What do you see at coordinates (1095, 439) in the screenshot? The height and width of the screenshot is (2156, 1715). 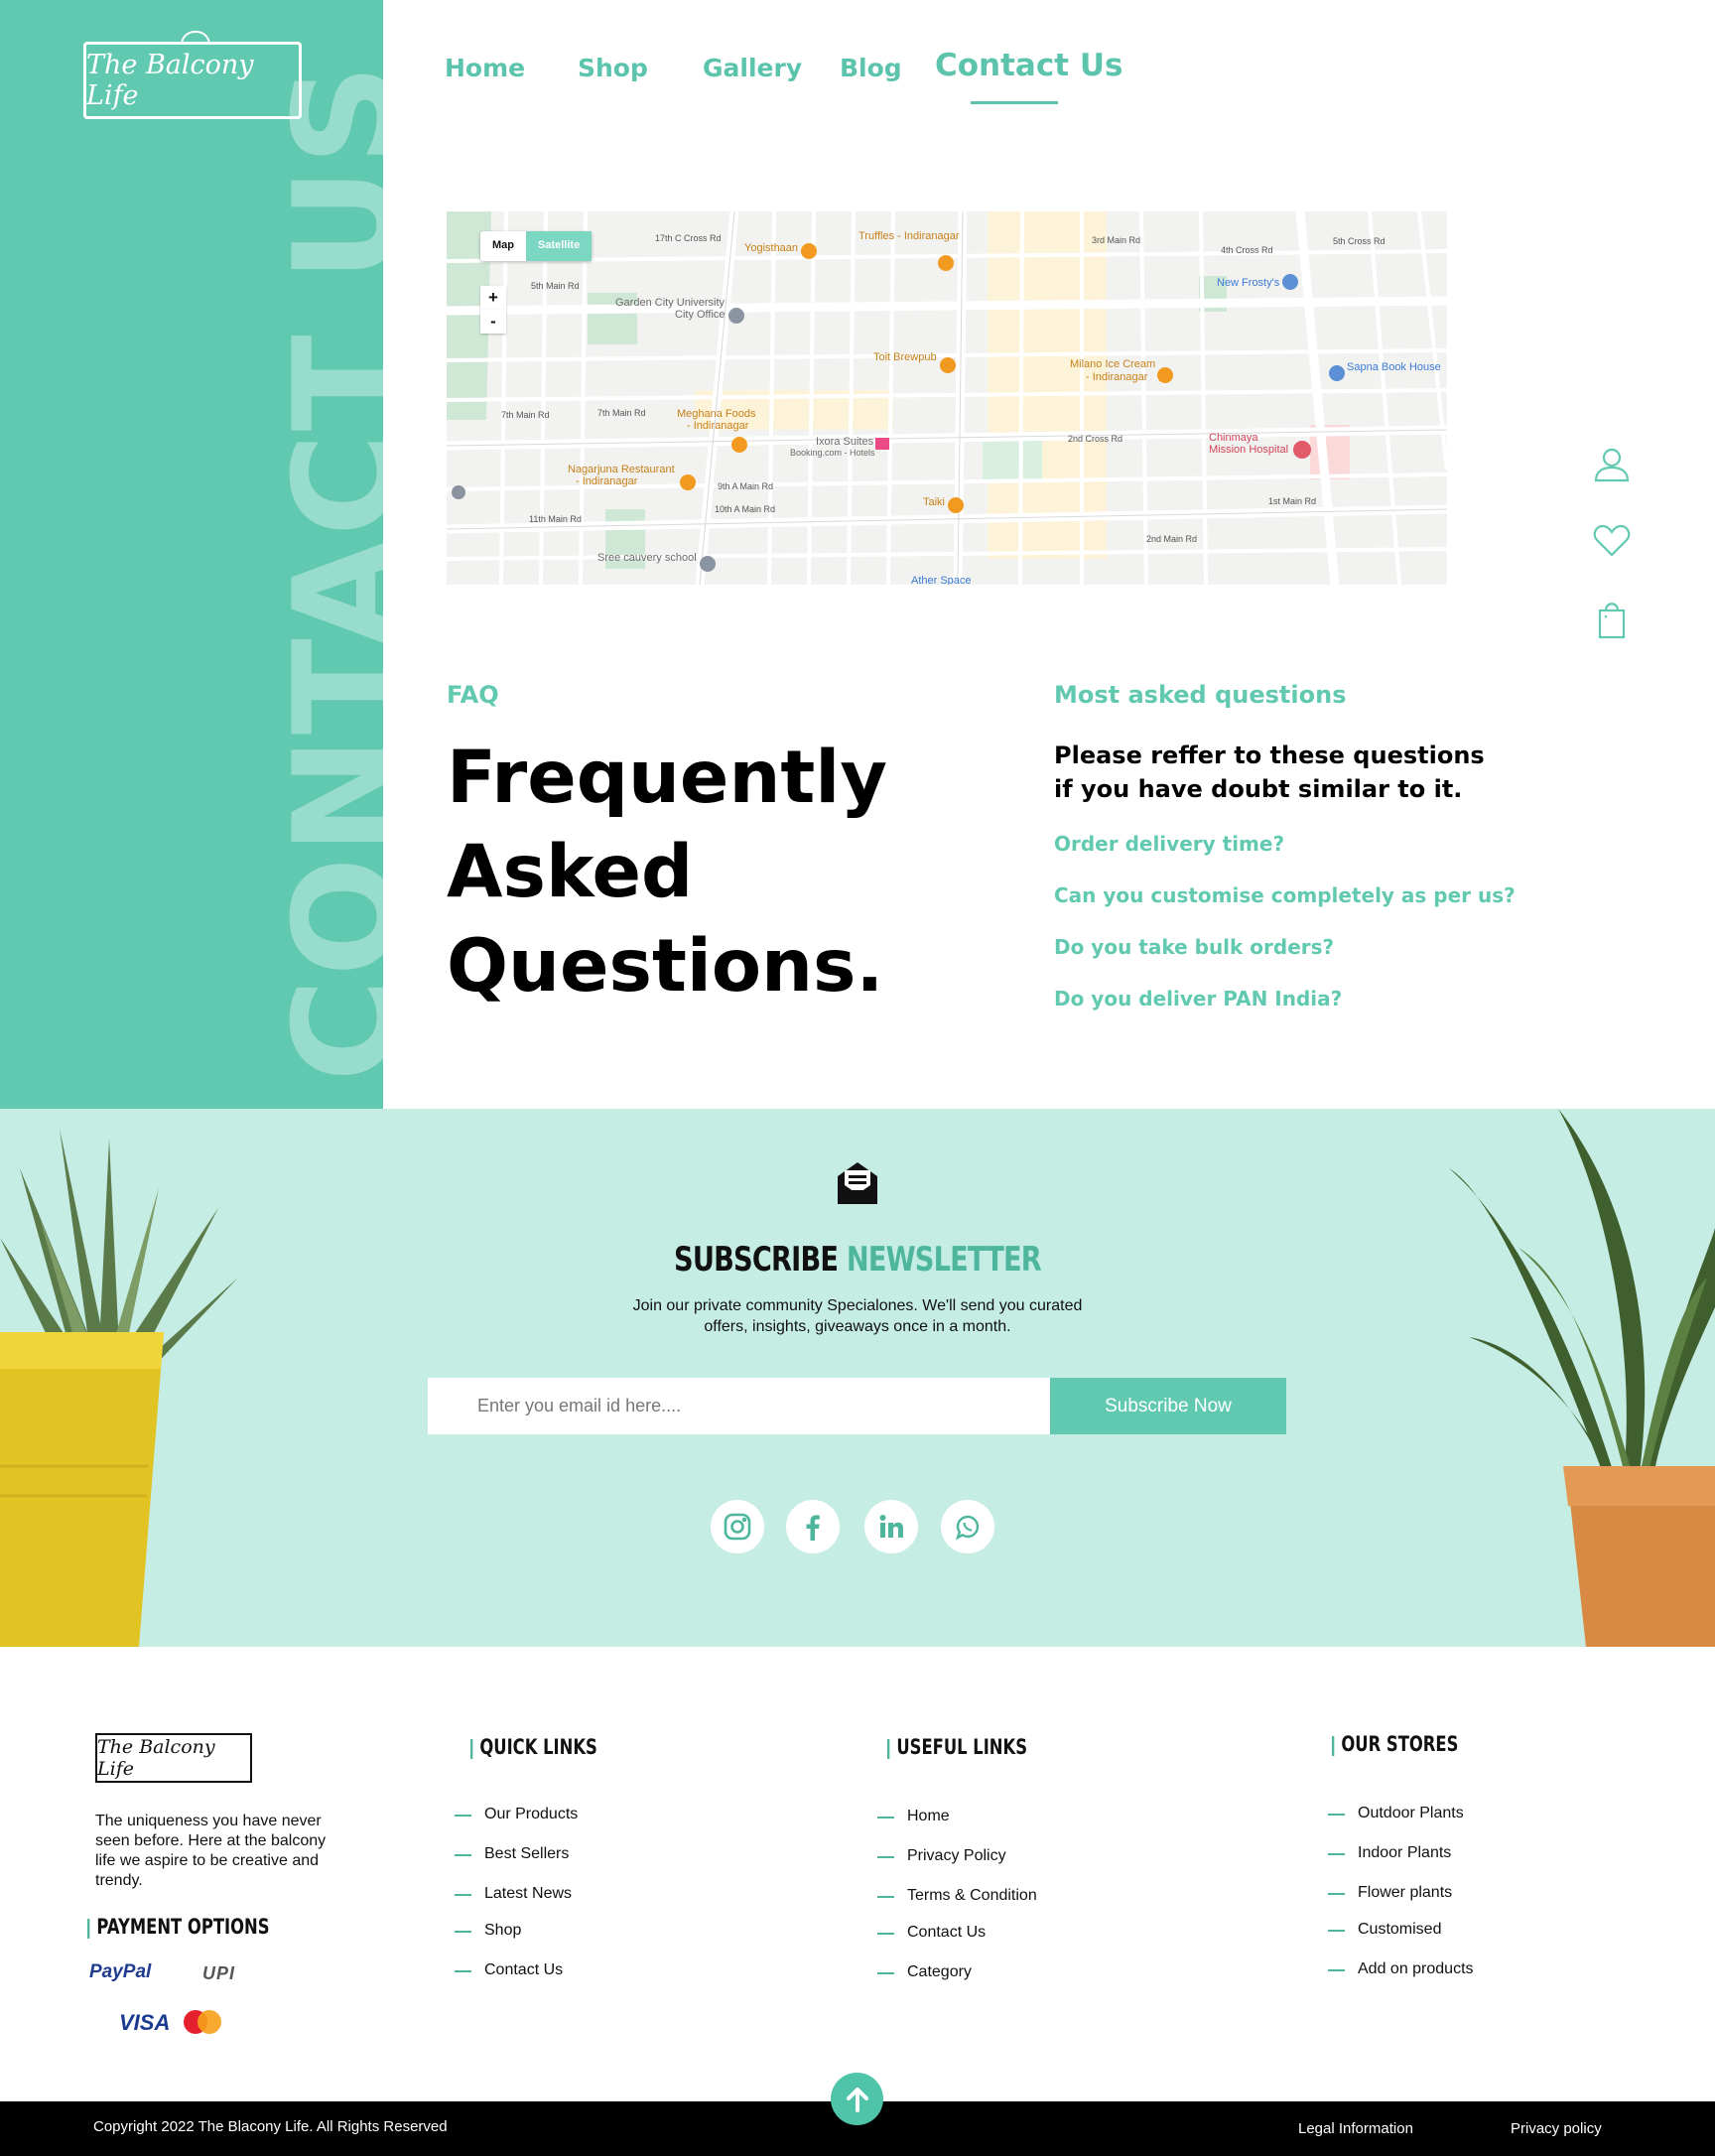 I see `svg-text: 2nd Cross Rd` at bounding box center [1095, 439].